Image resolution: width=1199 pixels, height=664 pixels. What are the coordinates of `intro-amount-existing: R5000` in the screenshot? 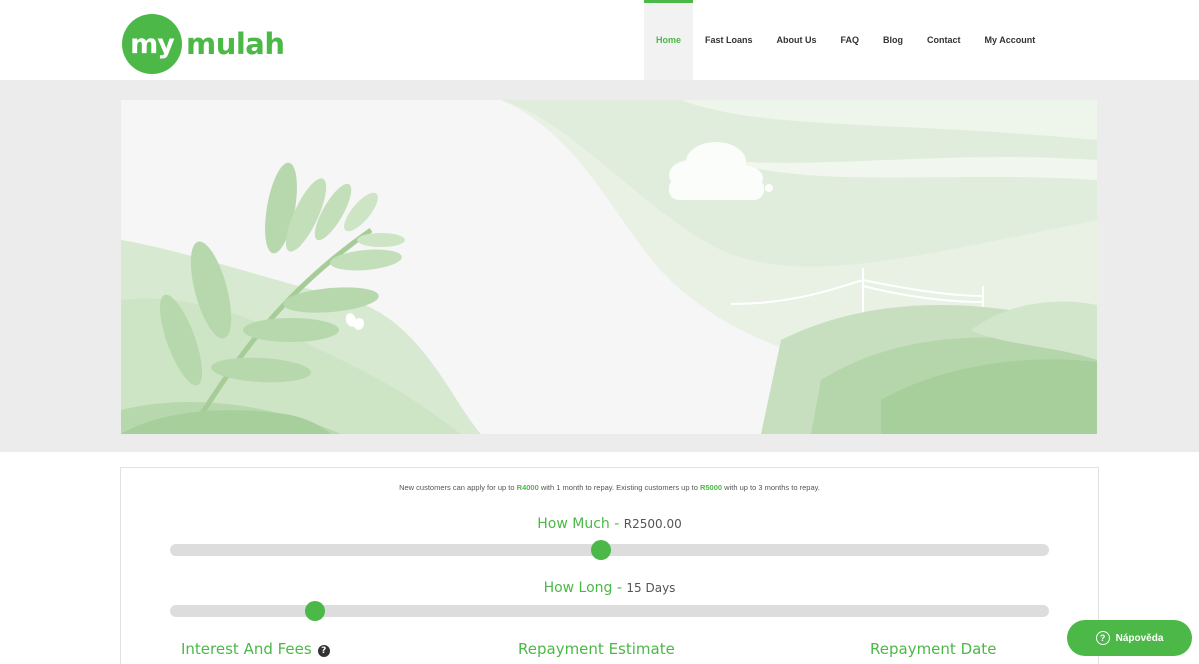 It's located at (711, 487).